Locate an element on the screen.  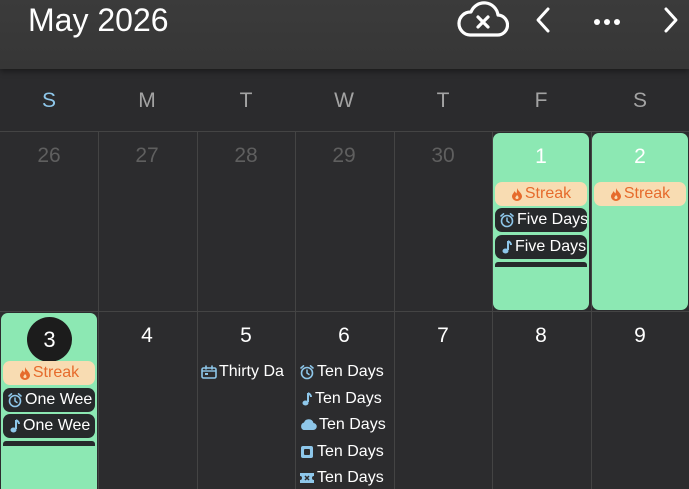
weekday-header: S M T W T F S is located at coordinates (344, 100).